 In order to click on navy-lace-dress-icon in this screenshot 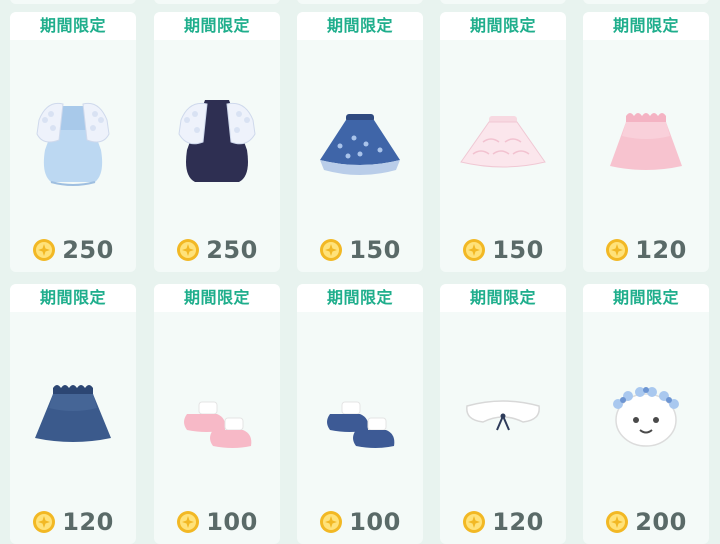, I will do `click(217, 141)`.